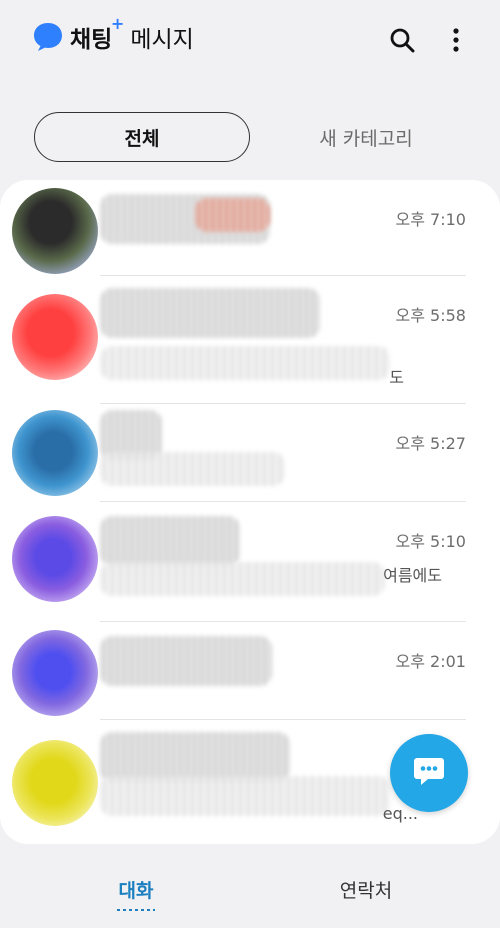 The image size is (500, 928). Describe the element at coordinates (250, 40) in the screenshot. I see `app-header: 채팅 + 메시지` at that location.